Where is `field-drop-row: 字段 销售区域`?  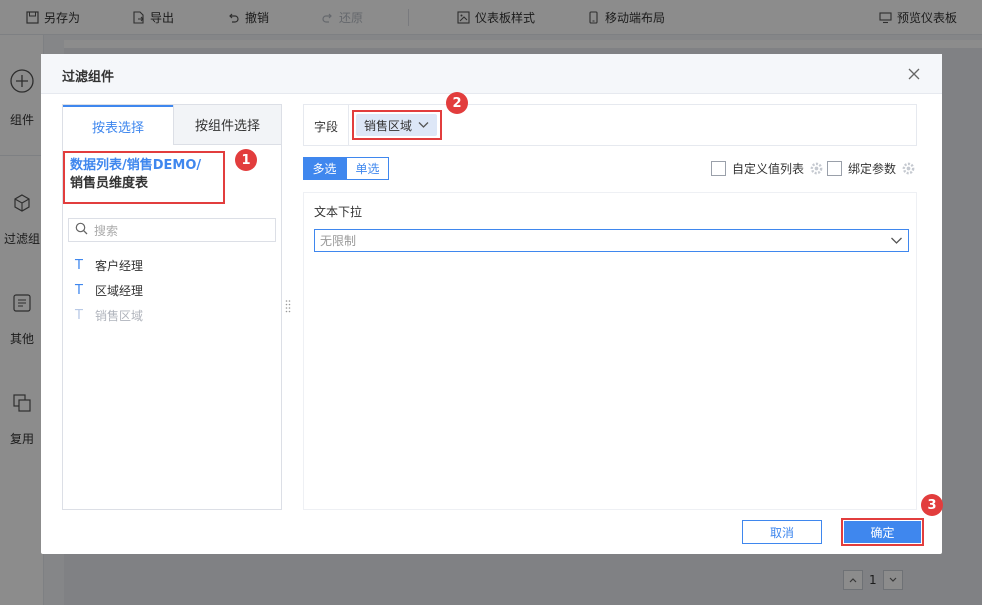 field-drop-row: 字段 销售区域 is located at coordinates (610, 125).